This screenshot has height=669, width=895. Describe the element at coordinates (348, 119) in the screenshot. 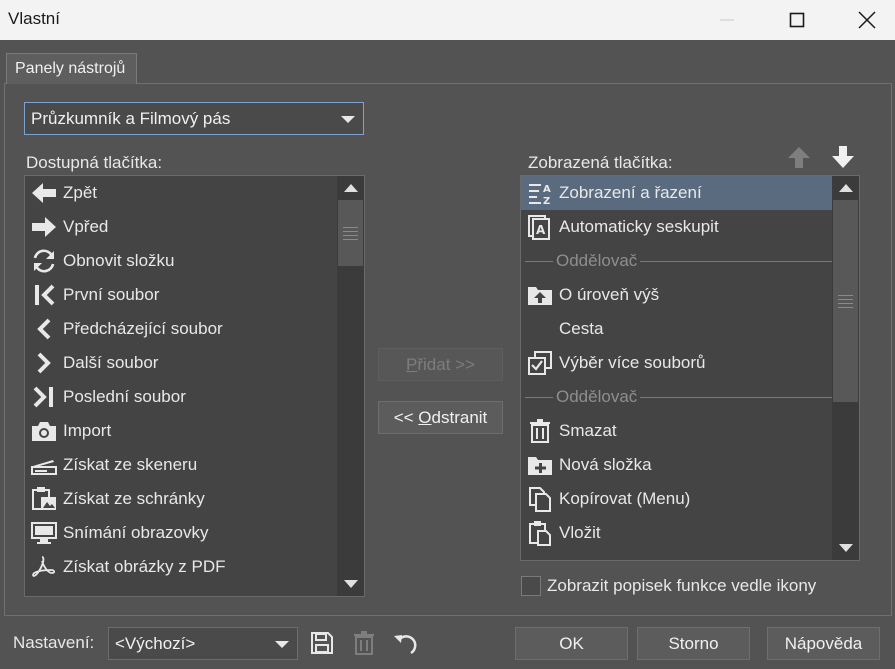

I see `chevron-down-icon` at that location.